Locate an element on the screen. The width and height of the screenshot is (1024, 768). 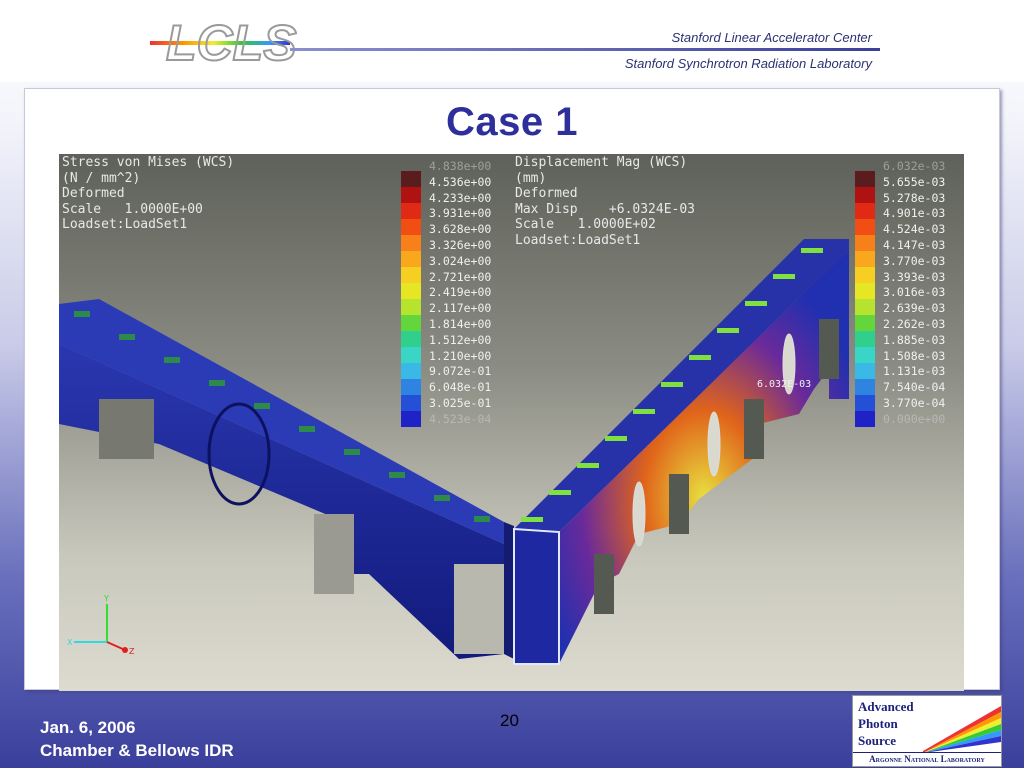
displacement-legend-value: 1.885e-03 is located at coordinates (914, 339).